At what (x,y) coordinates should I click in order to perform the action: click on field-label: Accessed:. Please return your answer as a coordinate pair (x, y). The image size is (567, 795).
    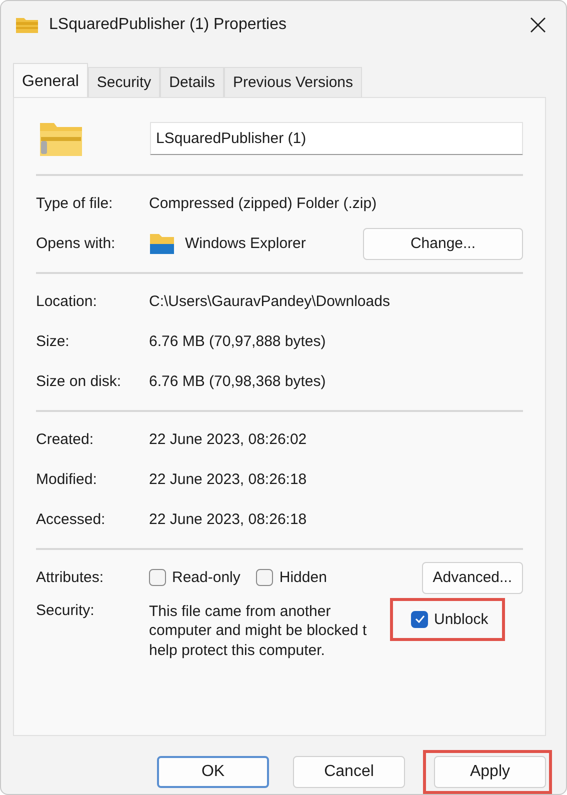
    Looking at the image, I should click on (71, 519).